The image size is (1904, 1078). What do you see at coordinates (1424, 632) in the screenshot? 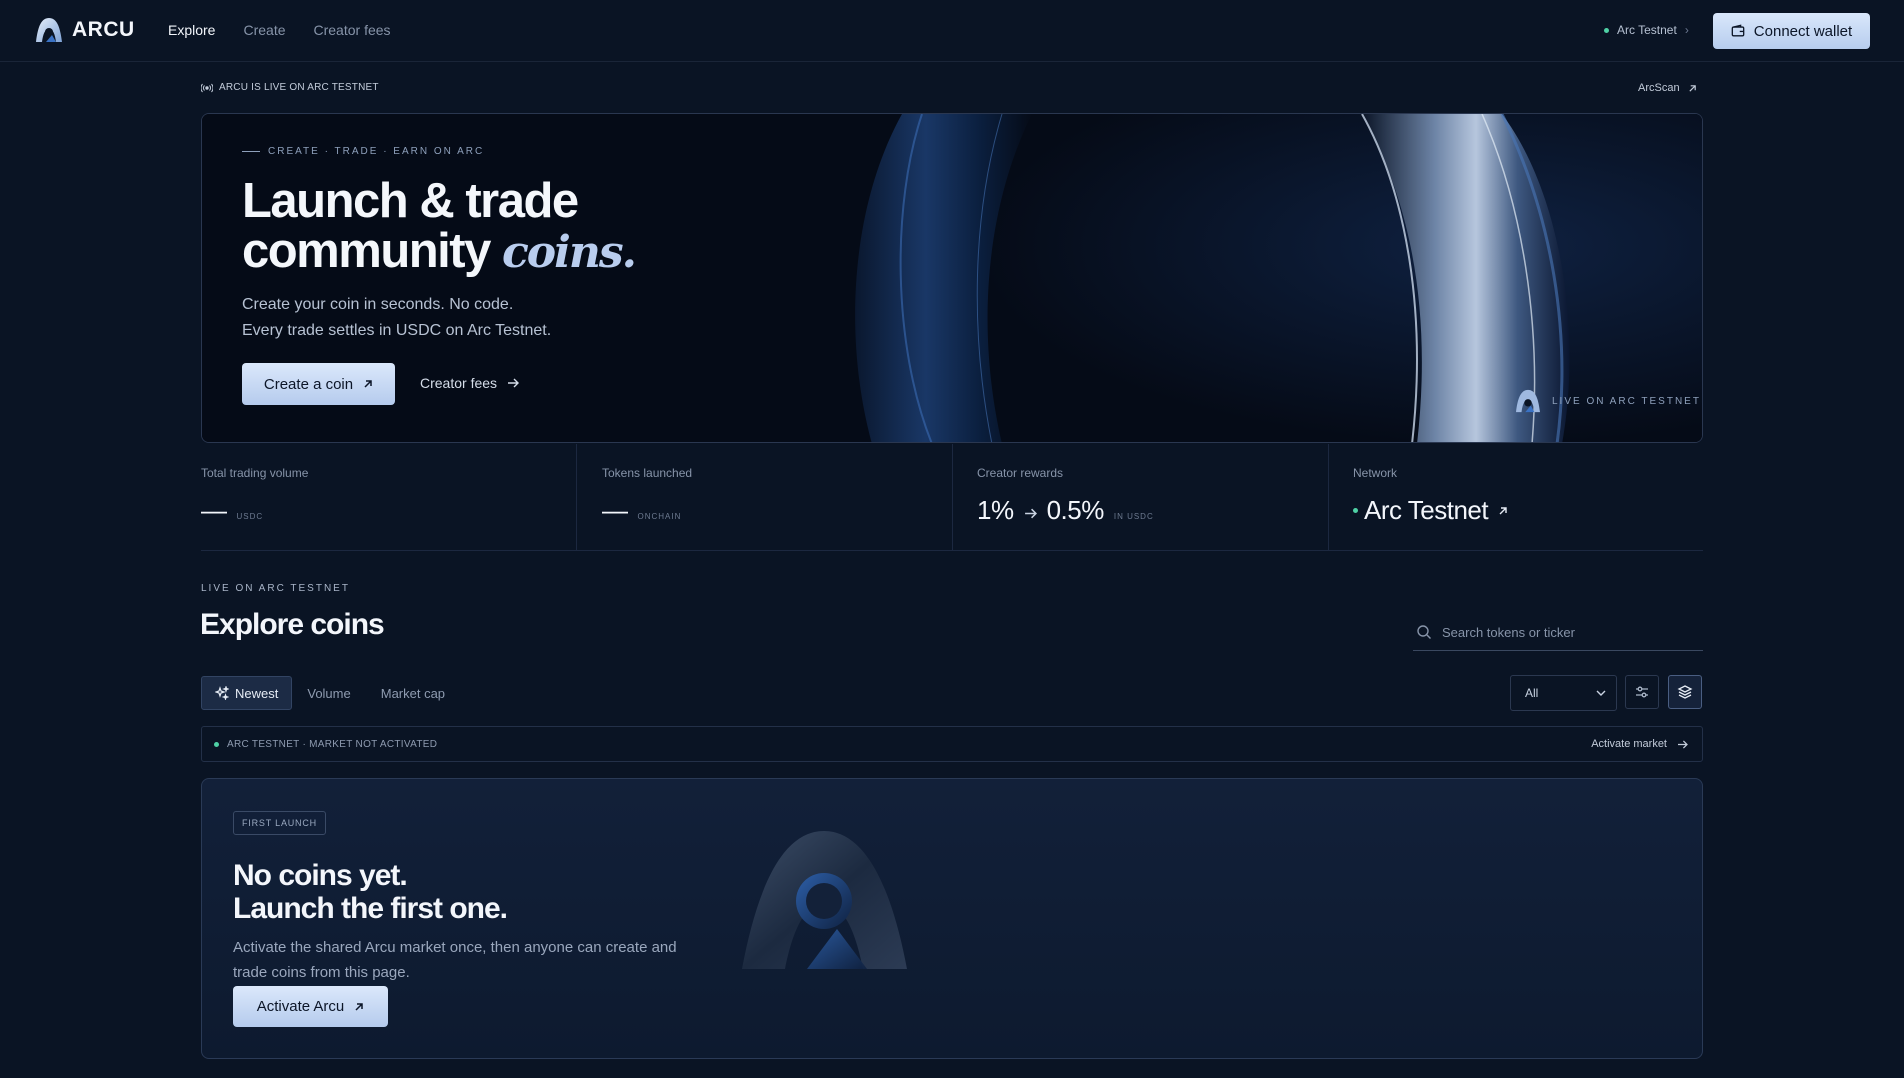
I see `search-icon` at bounding box center [1424, 632].